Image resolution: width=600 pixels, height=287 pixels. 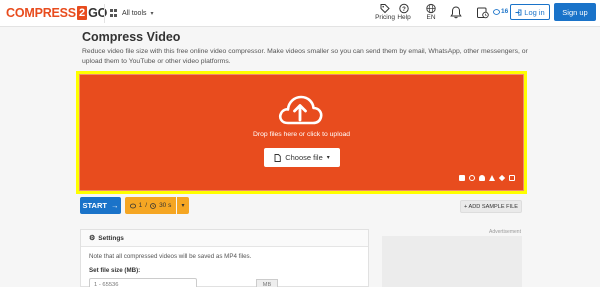 What do you see at coordinates (114, 205) in the screenshot?
I see `arrow-right-icon: →` at bounding box center [114, 205].